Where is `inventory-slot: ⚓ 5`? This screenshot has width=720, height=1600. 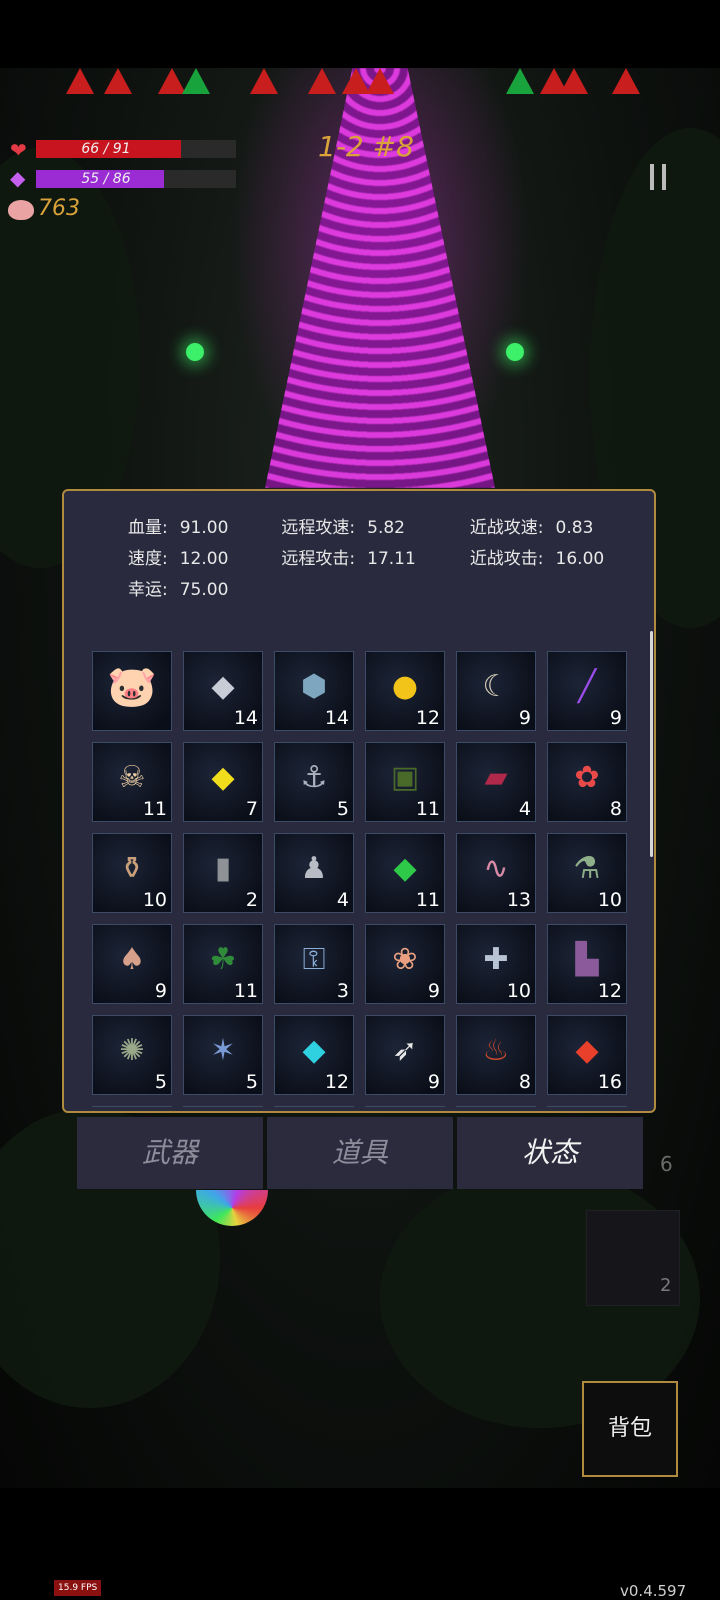 inventory-slot: ⚓ 5 is located at coordinates (314, 782).